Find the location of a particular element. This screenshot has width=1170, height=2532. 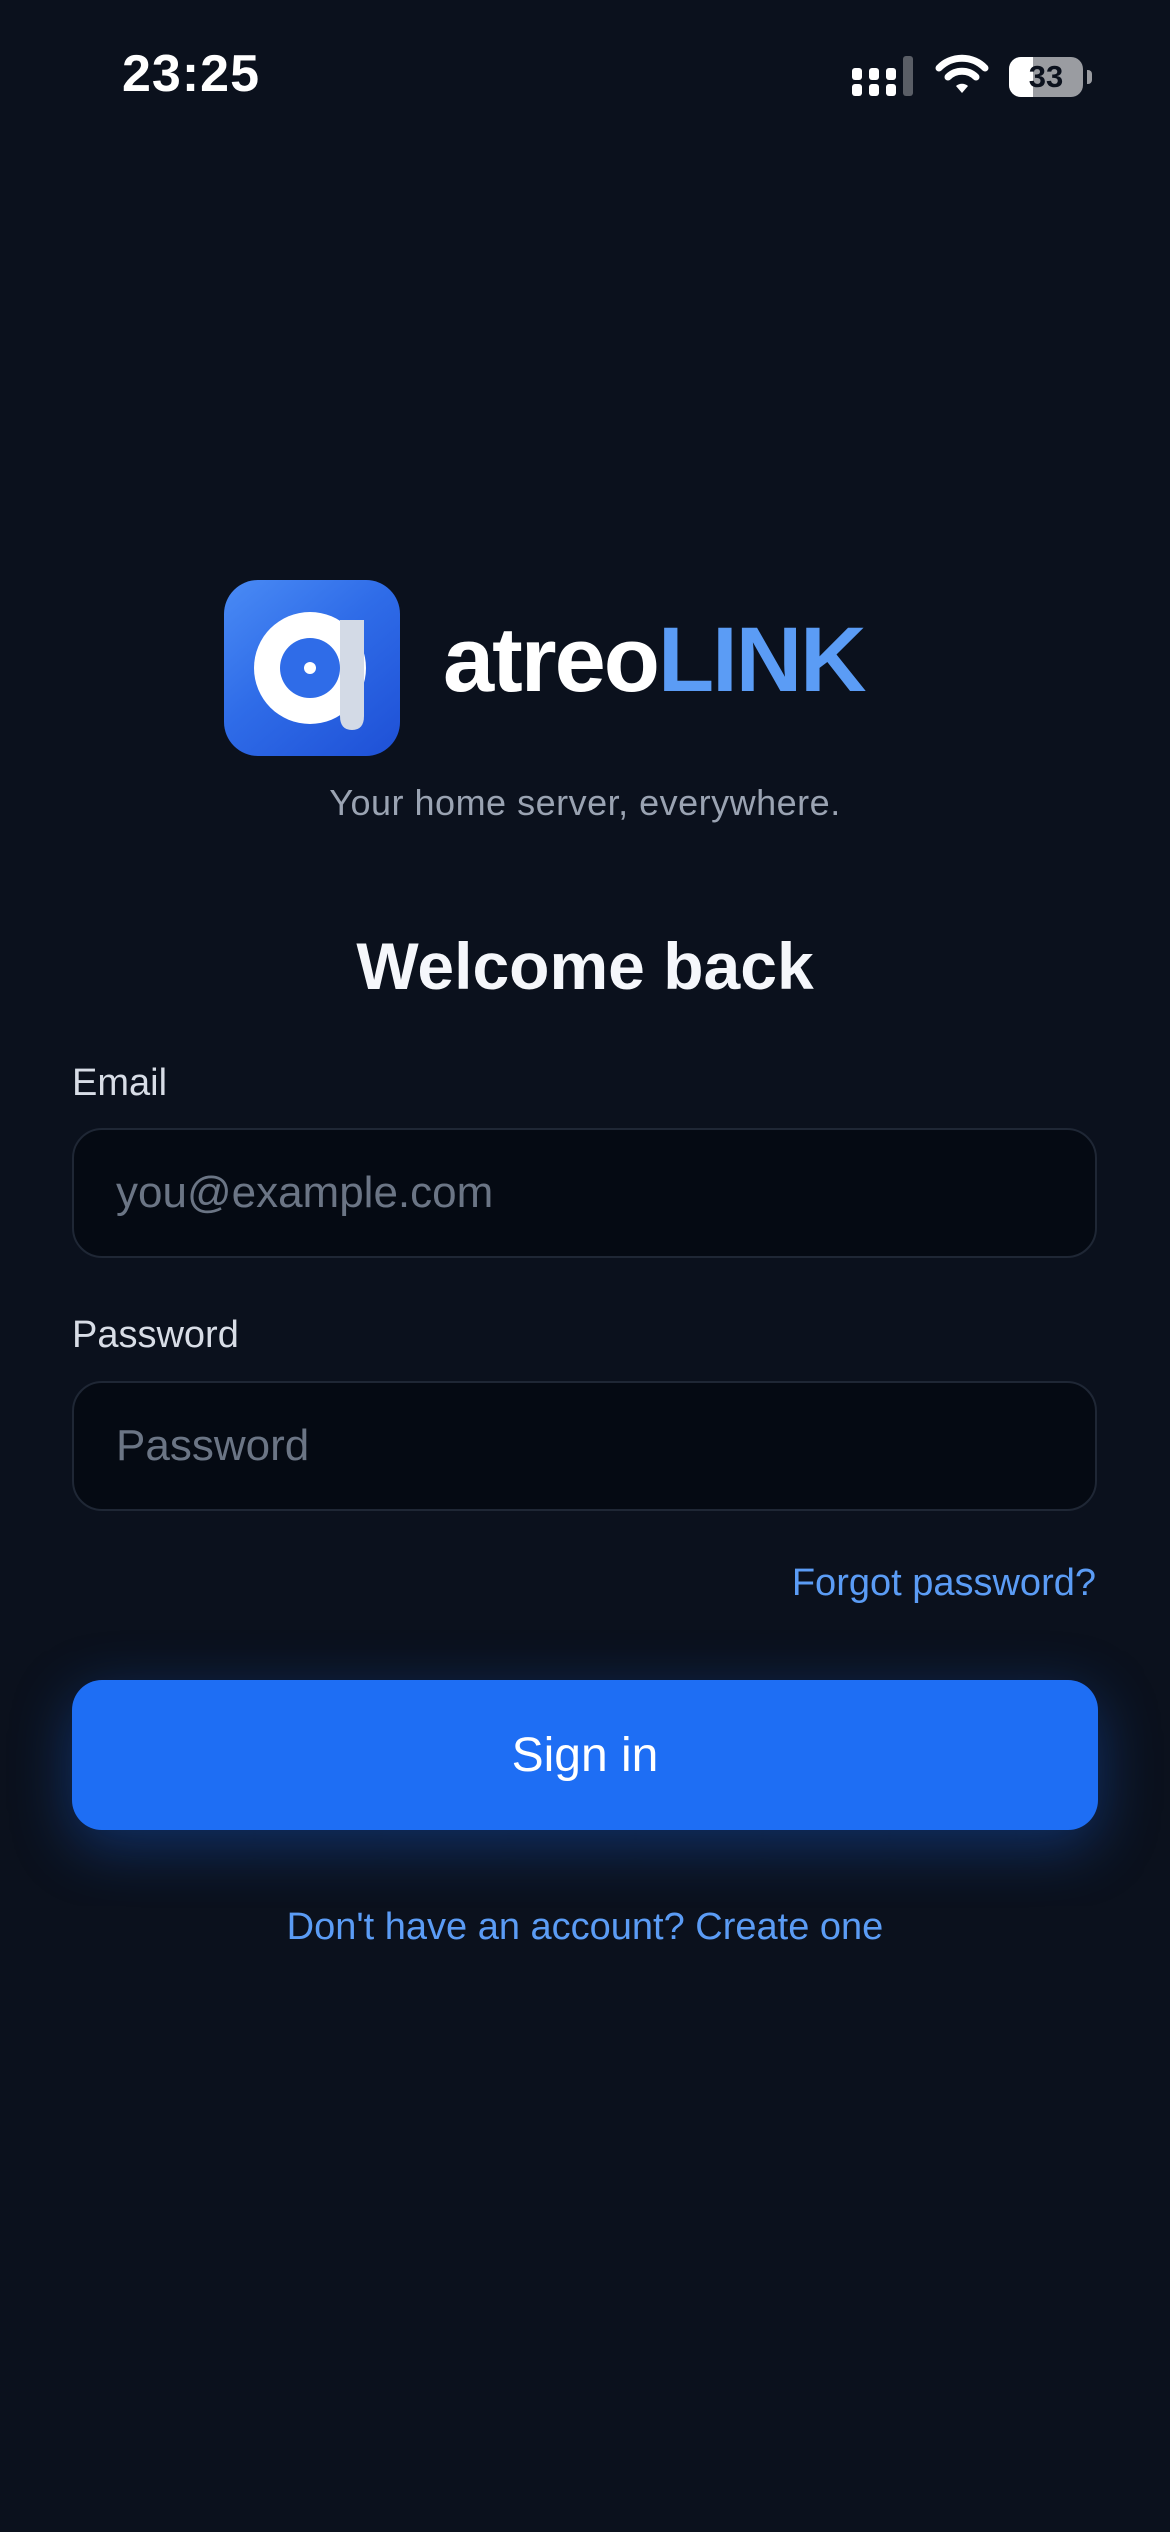

sign-in-button: Sign in is located at coordinates (585, 1755).